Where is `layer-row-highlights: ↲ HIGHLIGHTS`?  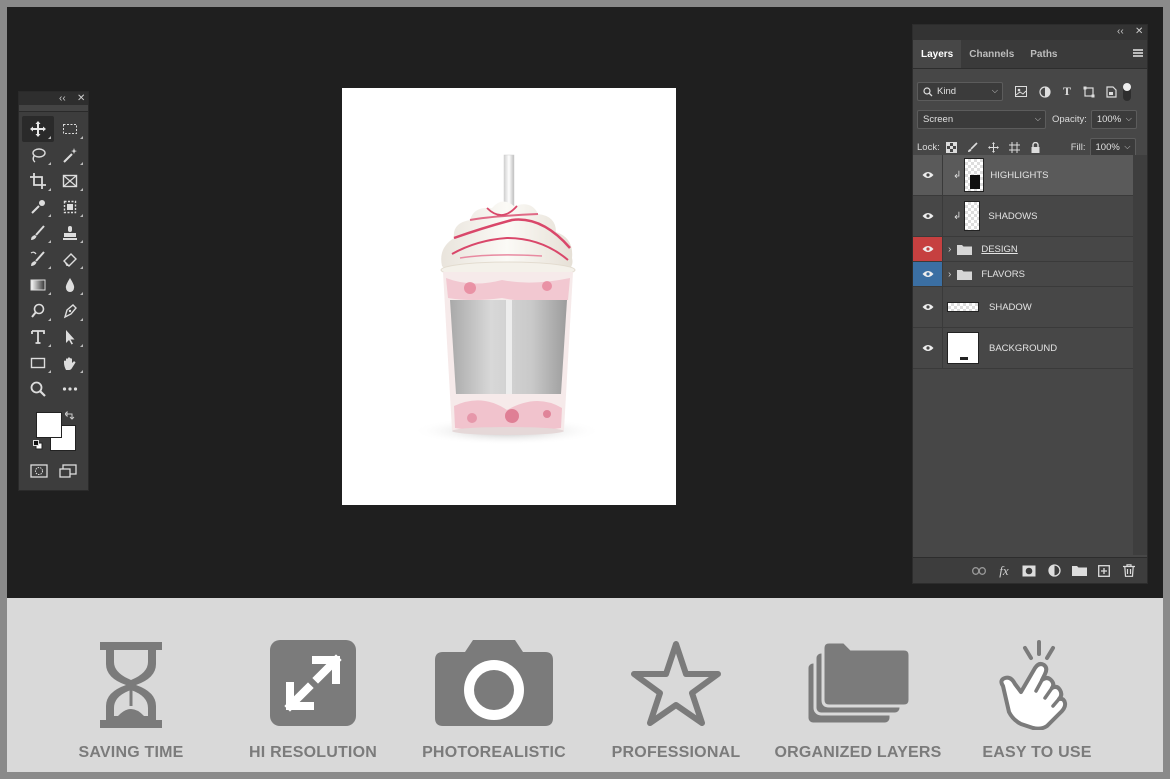 layer-row-highlights: ↲ HIGHLIGHTS is located at coordinates (1023, 175).